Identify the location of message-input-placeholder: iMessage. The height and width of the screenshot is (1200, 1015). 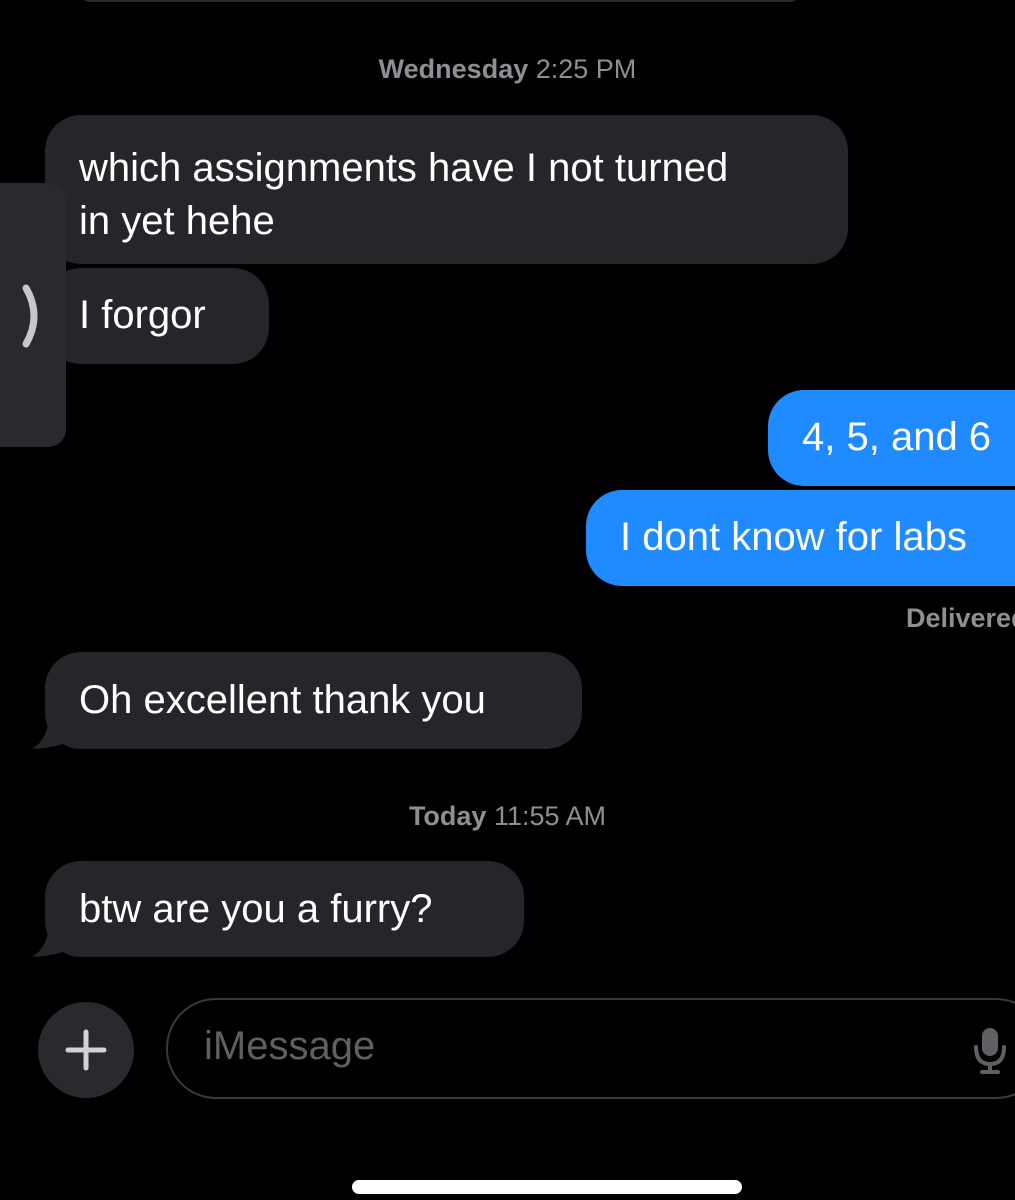
(290, 1046).